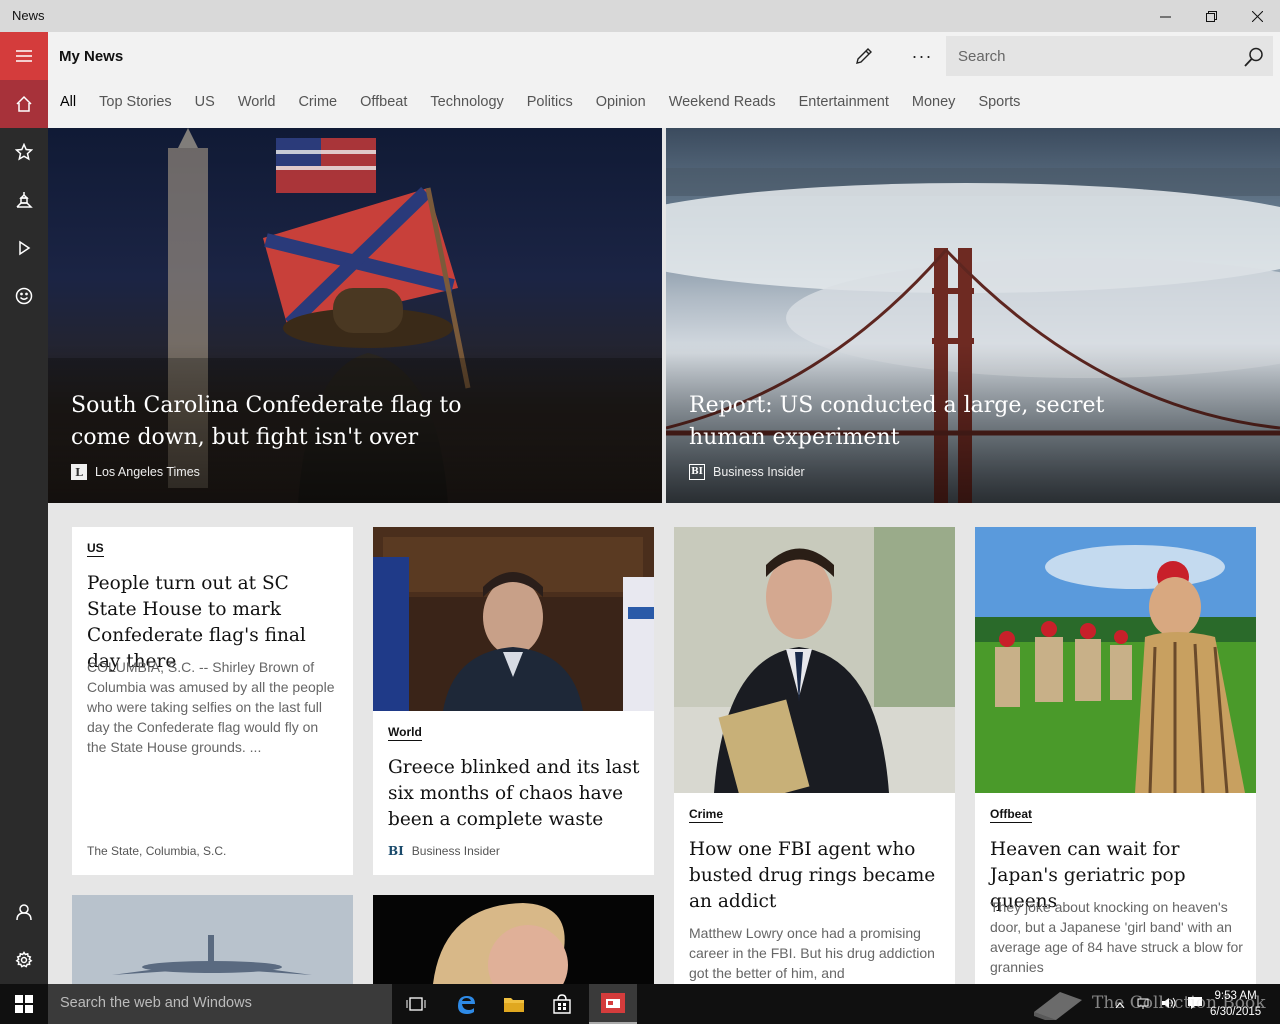  I want to click on taskbar-search-box: Search the web and Windows, so click(220, 1004).